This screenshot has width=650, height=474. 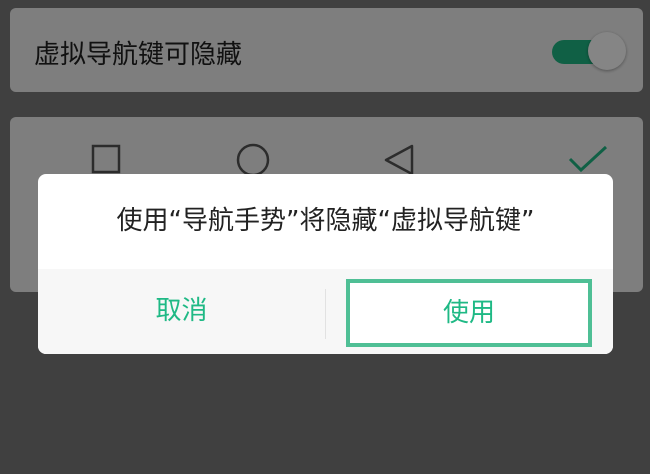 What do you see at coordinates (325, 221) in the screenshot?
I see `dialog-message: 使用“导航手势”将隐藏“虚拟导航键”` at bounding box center [325, 221].